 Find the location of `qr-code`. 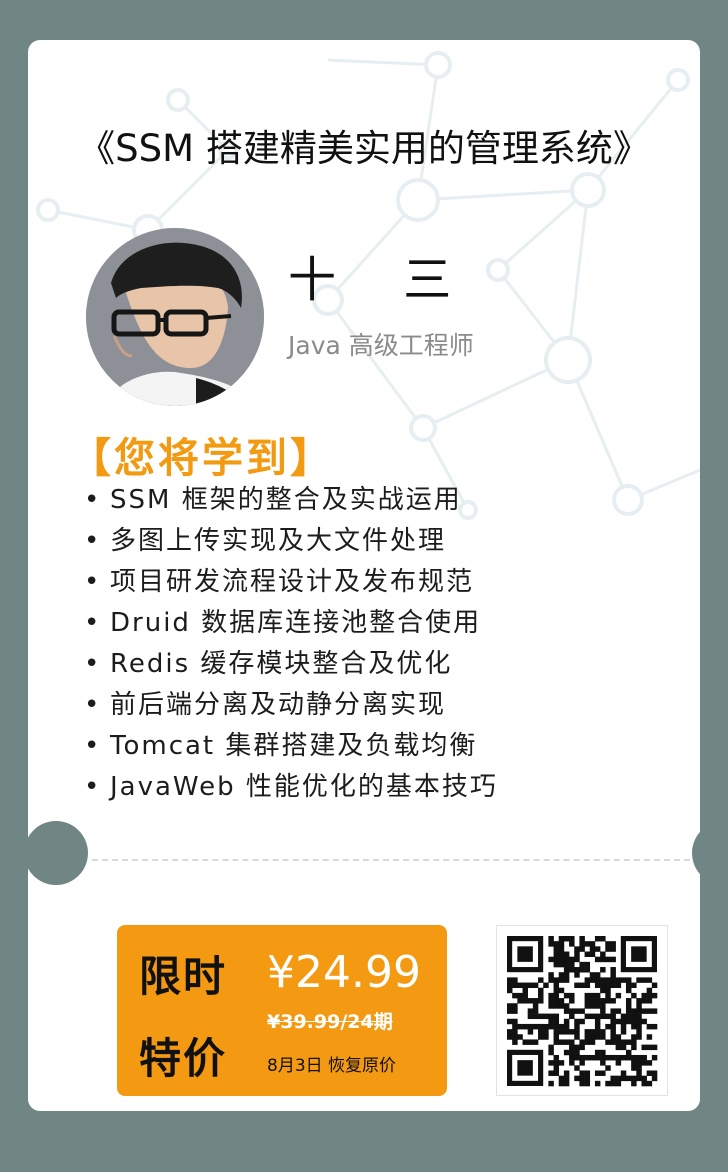

qr-code is located at coordinates (582, 1010).